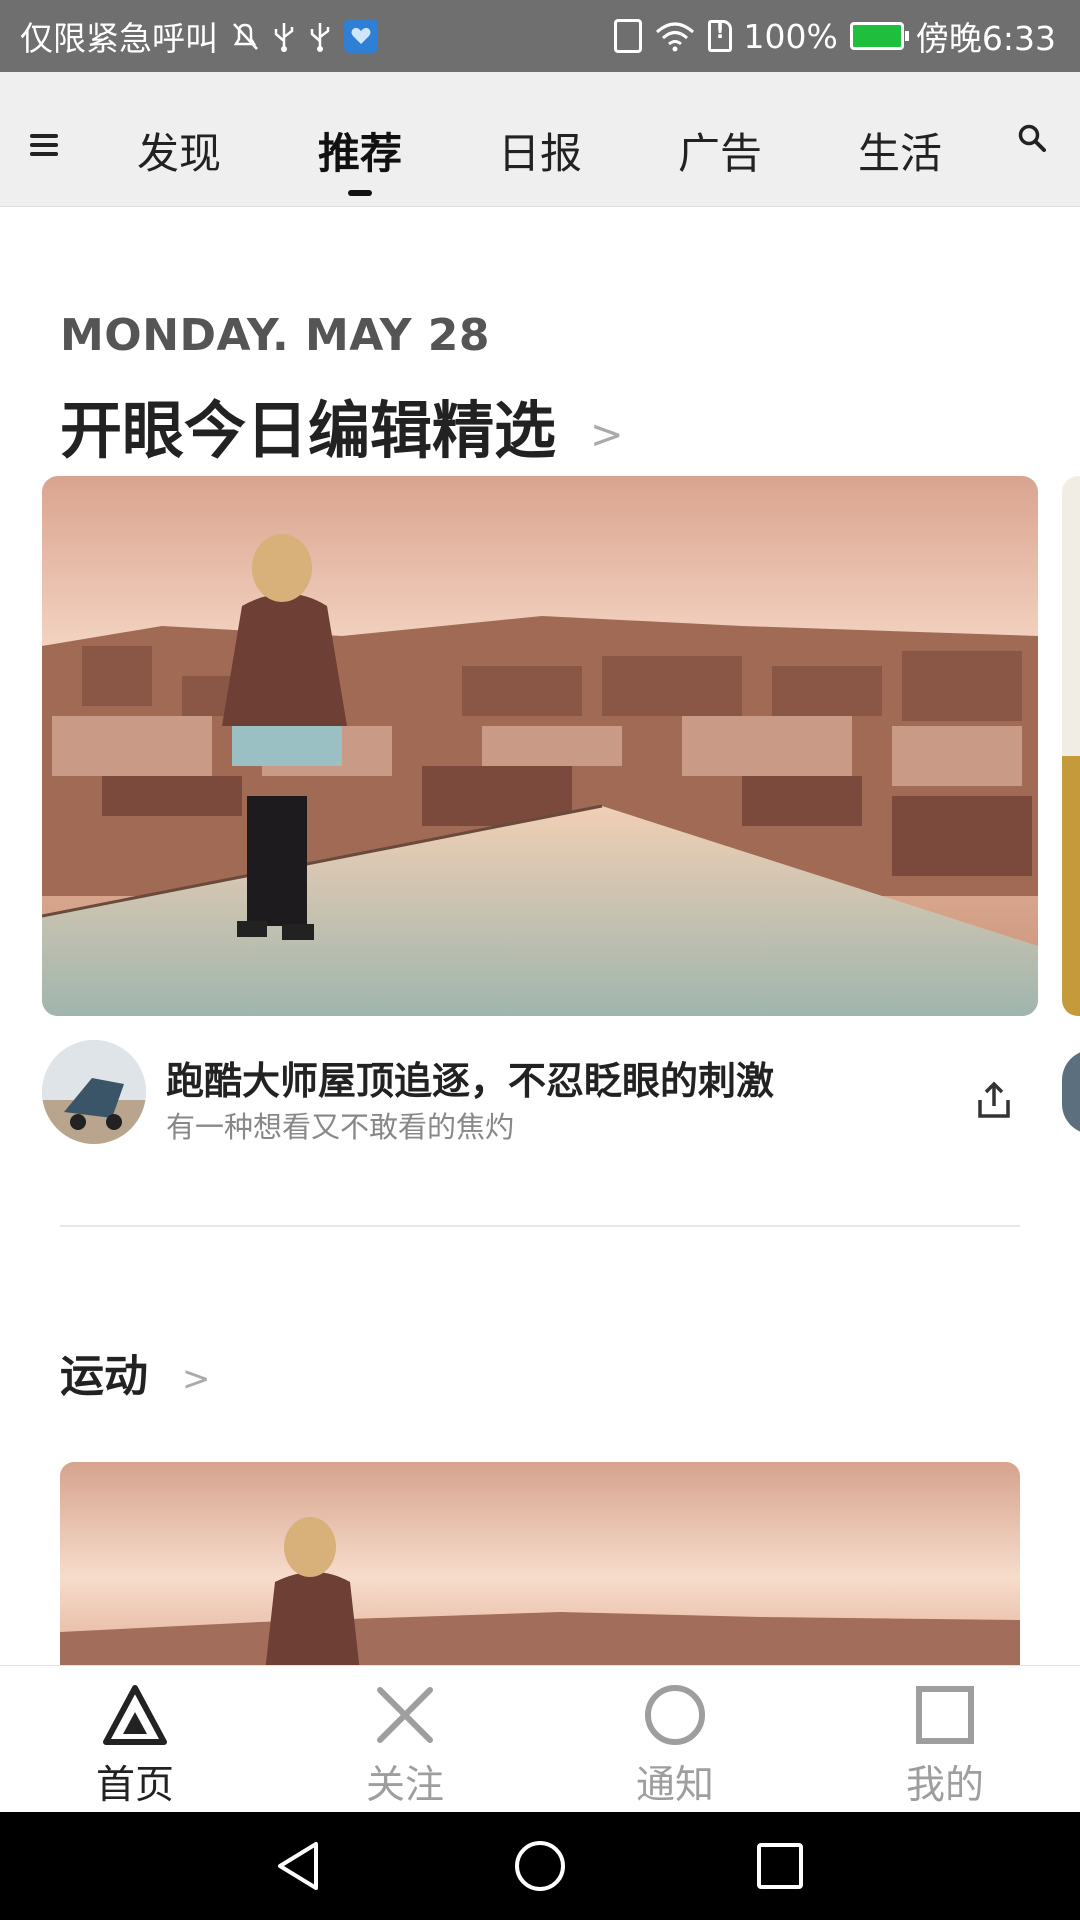 This screenshot has width=1080, height=1920. Describe the element at coordinates (300, 1866) in the screenshot. I see `back-button` at that location.